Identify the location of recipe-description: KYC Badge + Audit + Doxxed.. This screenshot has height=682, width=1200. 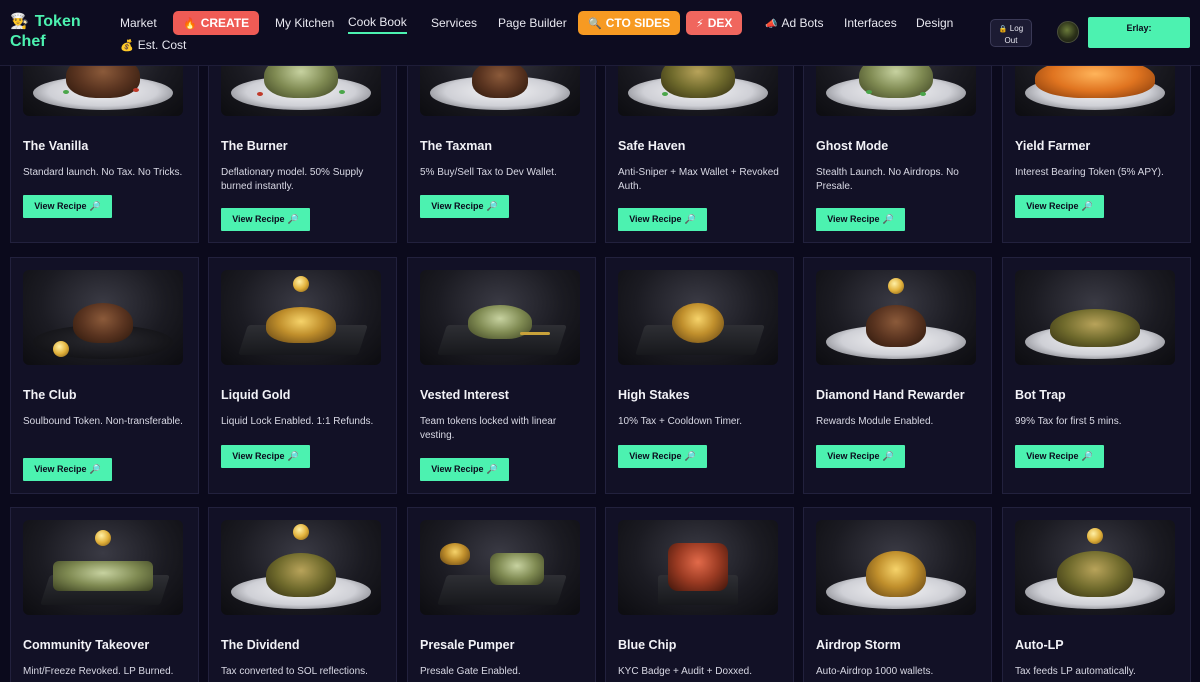
(685, 671).